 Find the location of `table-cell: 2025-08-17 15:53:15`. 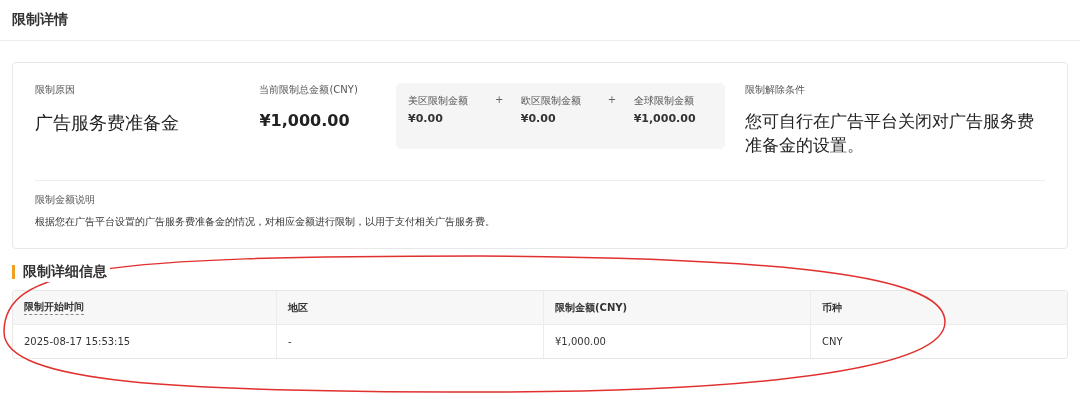

table-cell: 2025-08-17 15:53:15 is located at coordinates (77, 341).